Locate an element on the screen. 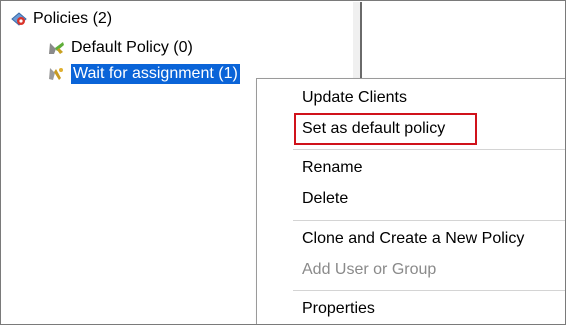 This screenshot has height=325, width=566. menu-item-delete: Delete is located at coordinates (325, 199).